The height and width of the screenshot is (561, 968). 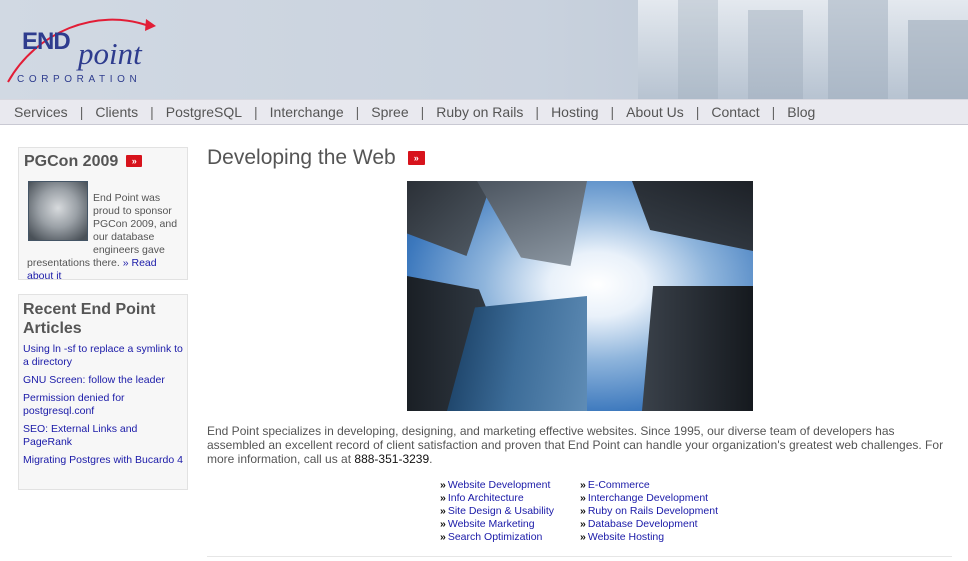 I want to click on service-link: Interchange Development, so click(x=648, y=498).